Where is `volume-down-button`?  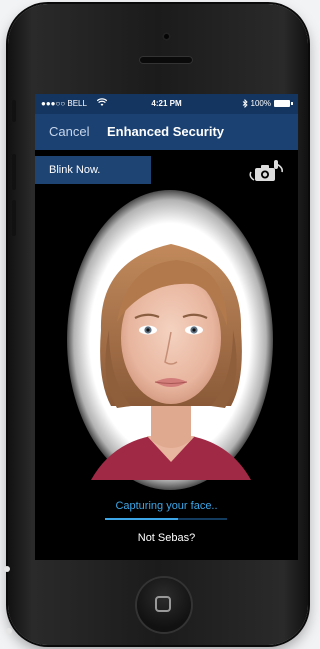
volume-down-button is located at coordinates (14, 218).